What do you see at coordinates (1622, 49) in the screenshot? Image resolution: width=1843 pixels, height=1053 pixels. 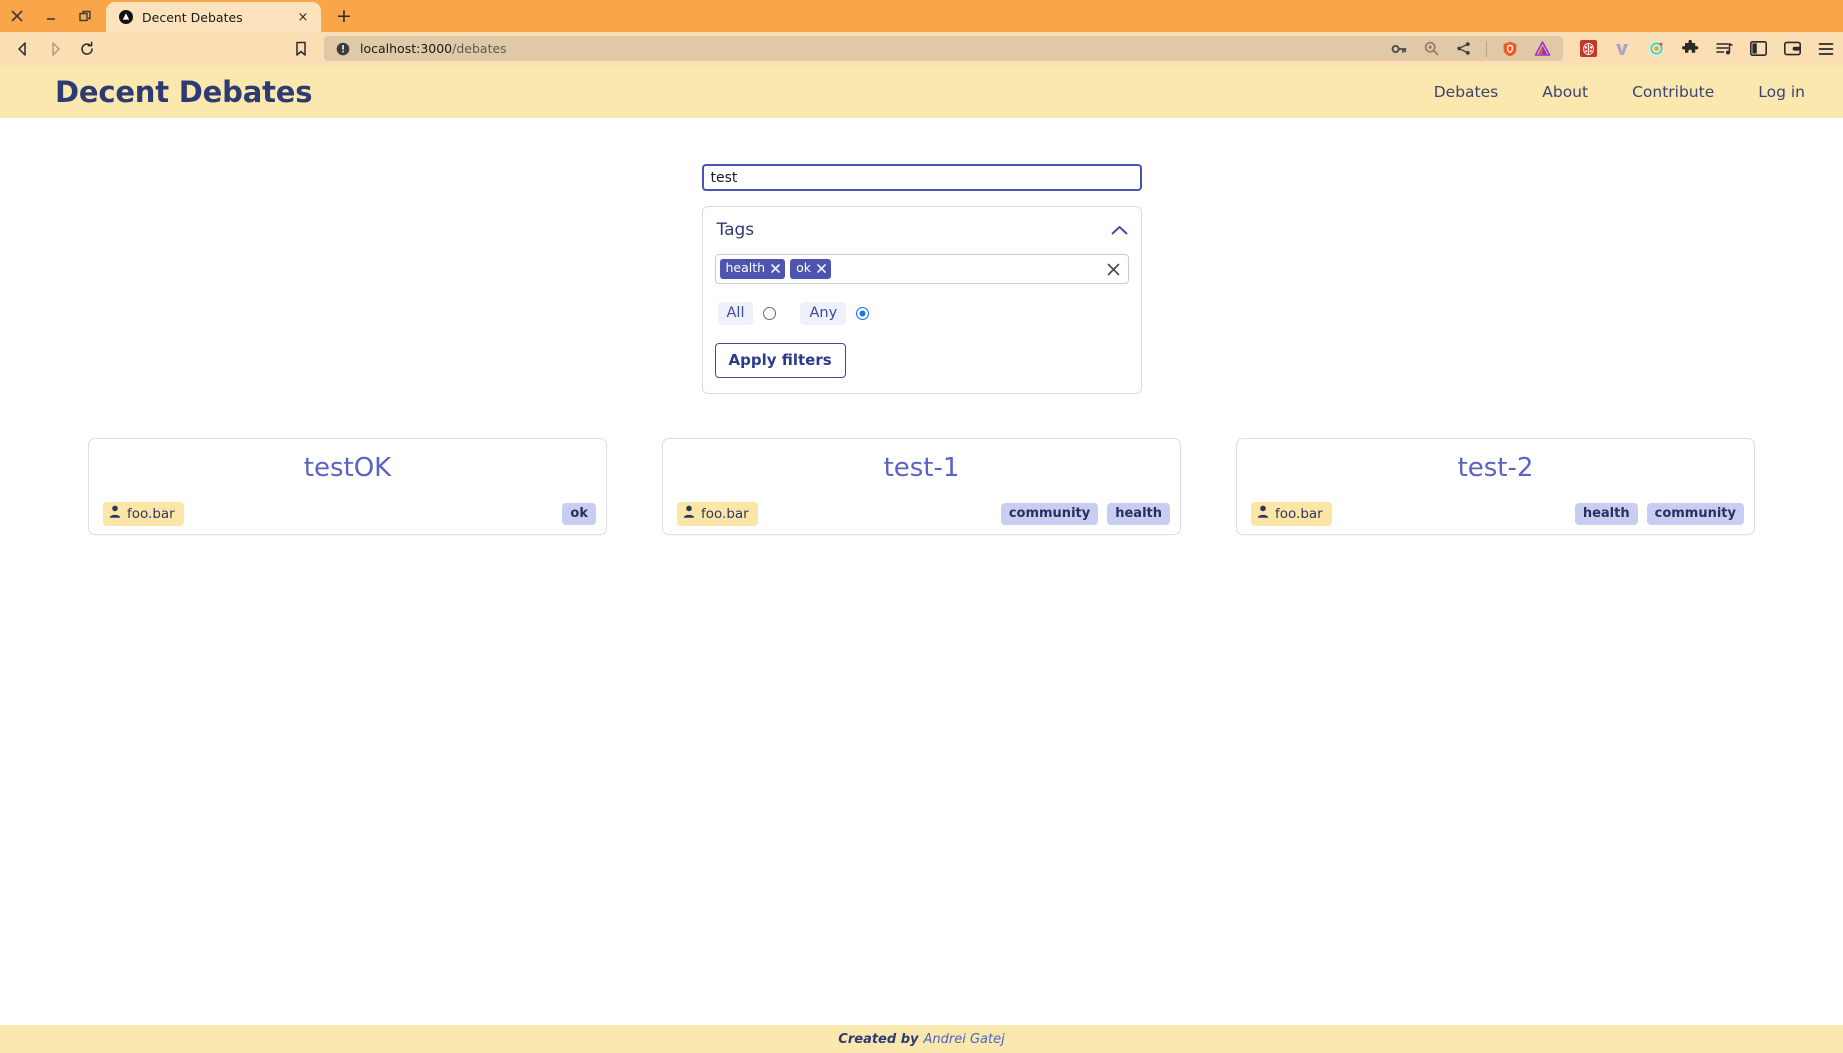 I see `vimium-v-icon` at bounding box center [1622, 49].